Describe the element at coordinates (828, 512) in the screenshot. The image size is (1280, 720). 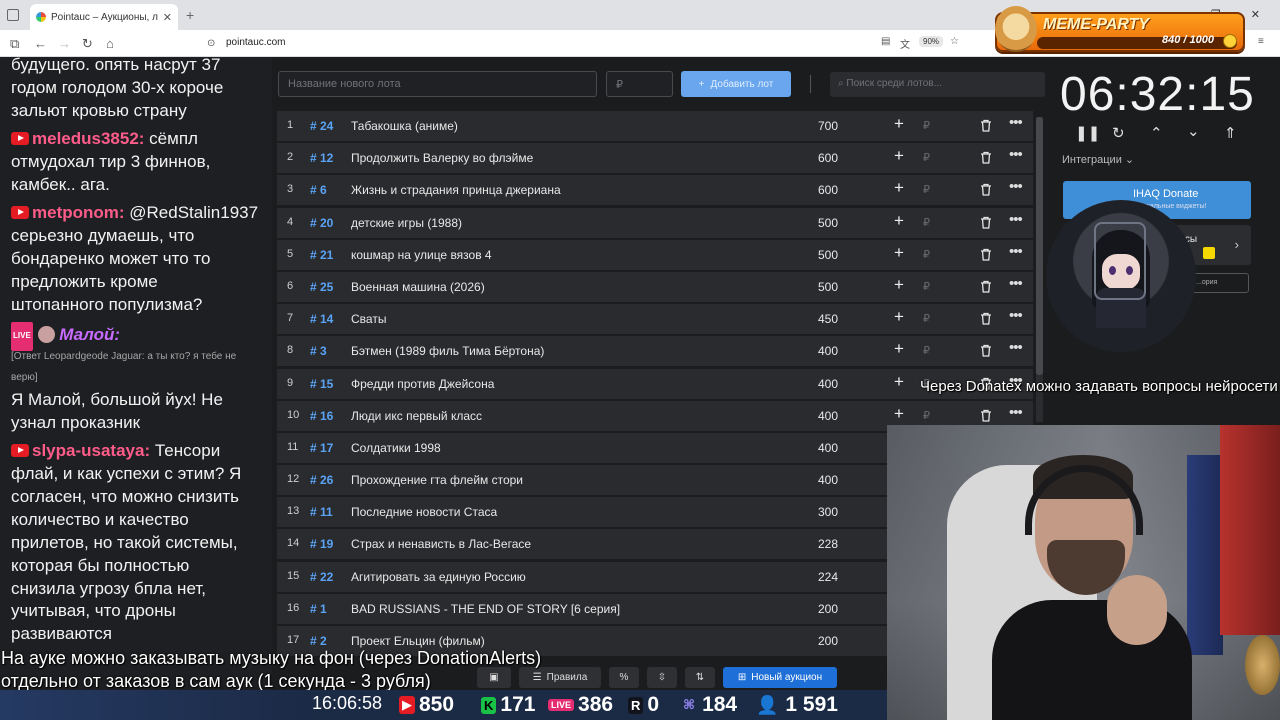
I see `lot-amount: 300` at that location.